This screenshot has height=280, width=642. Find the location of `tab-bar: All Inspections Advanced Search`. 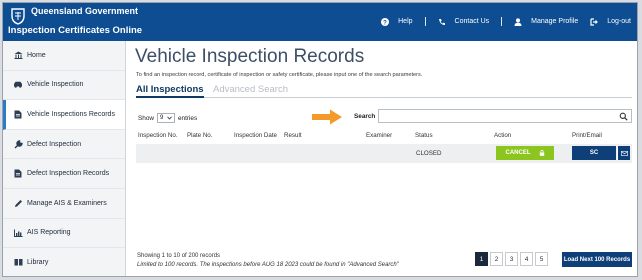

tab-bar: All Inspections Advanced Search is located at coordinates (384, 91).